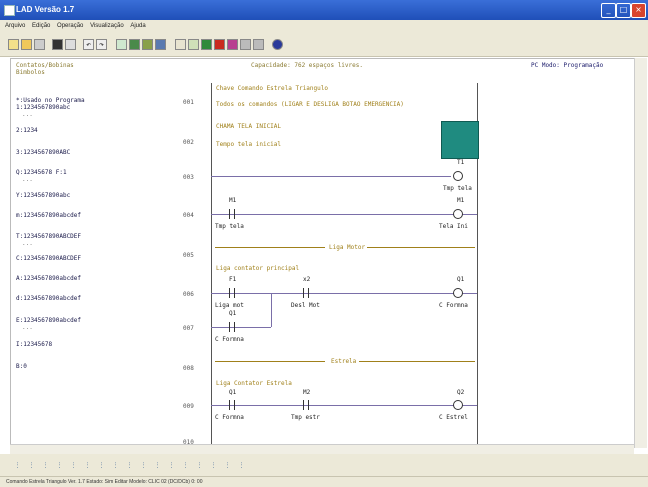  Describe the element at coordinates (347, 247) in the screenshot. I see `section-liga-motor: Liga Motor` at that location.